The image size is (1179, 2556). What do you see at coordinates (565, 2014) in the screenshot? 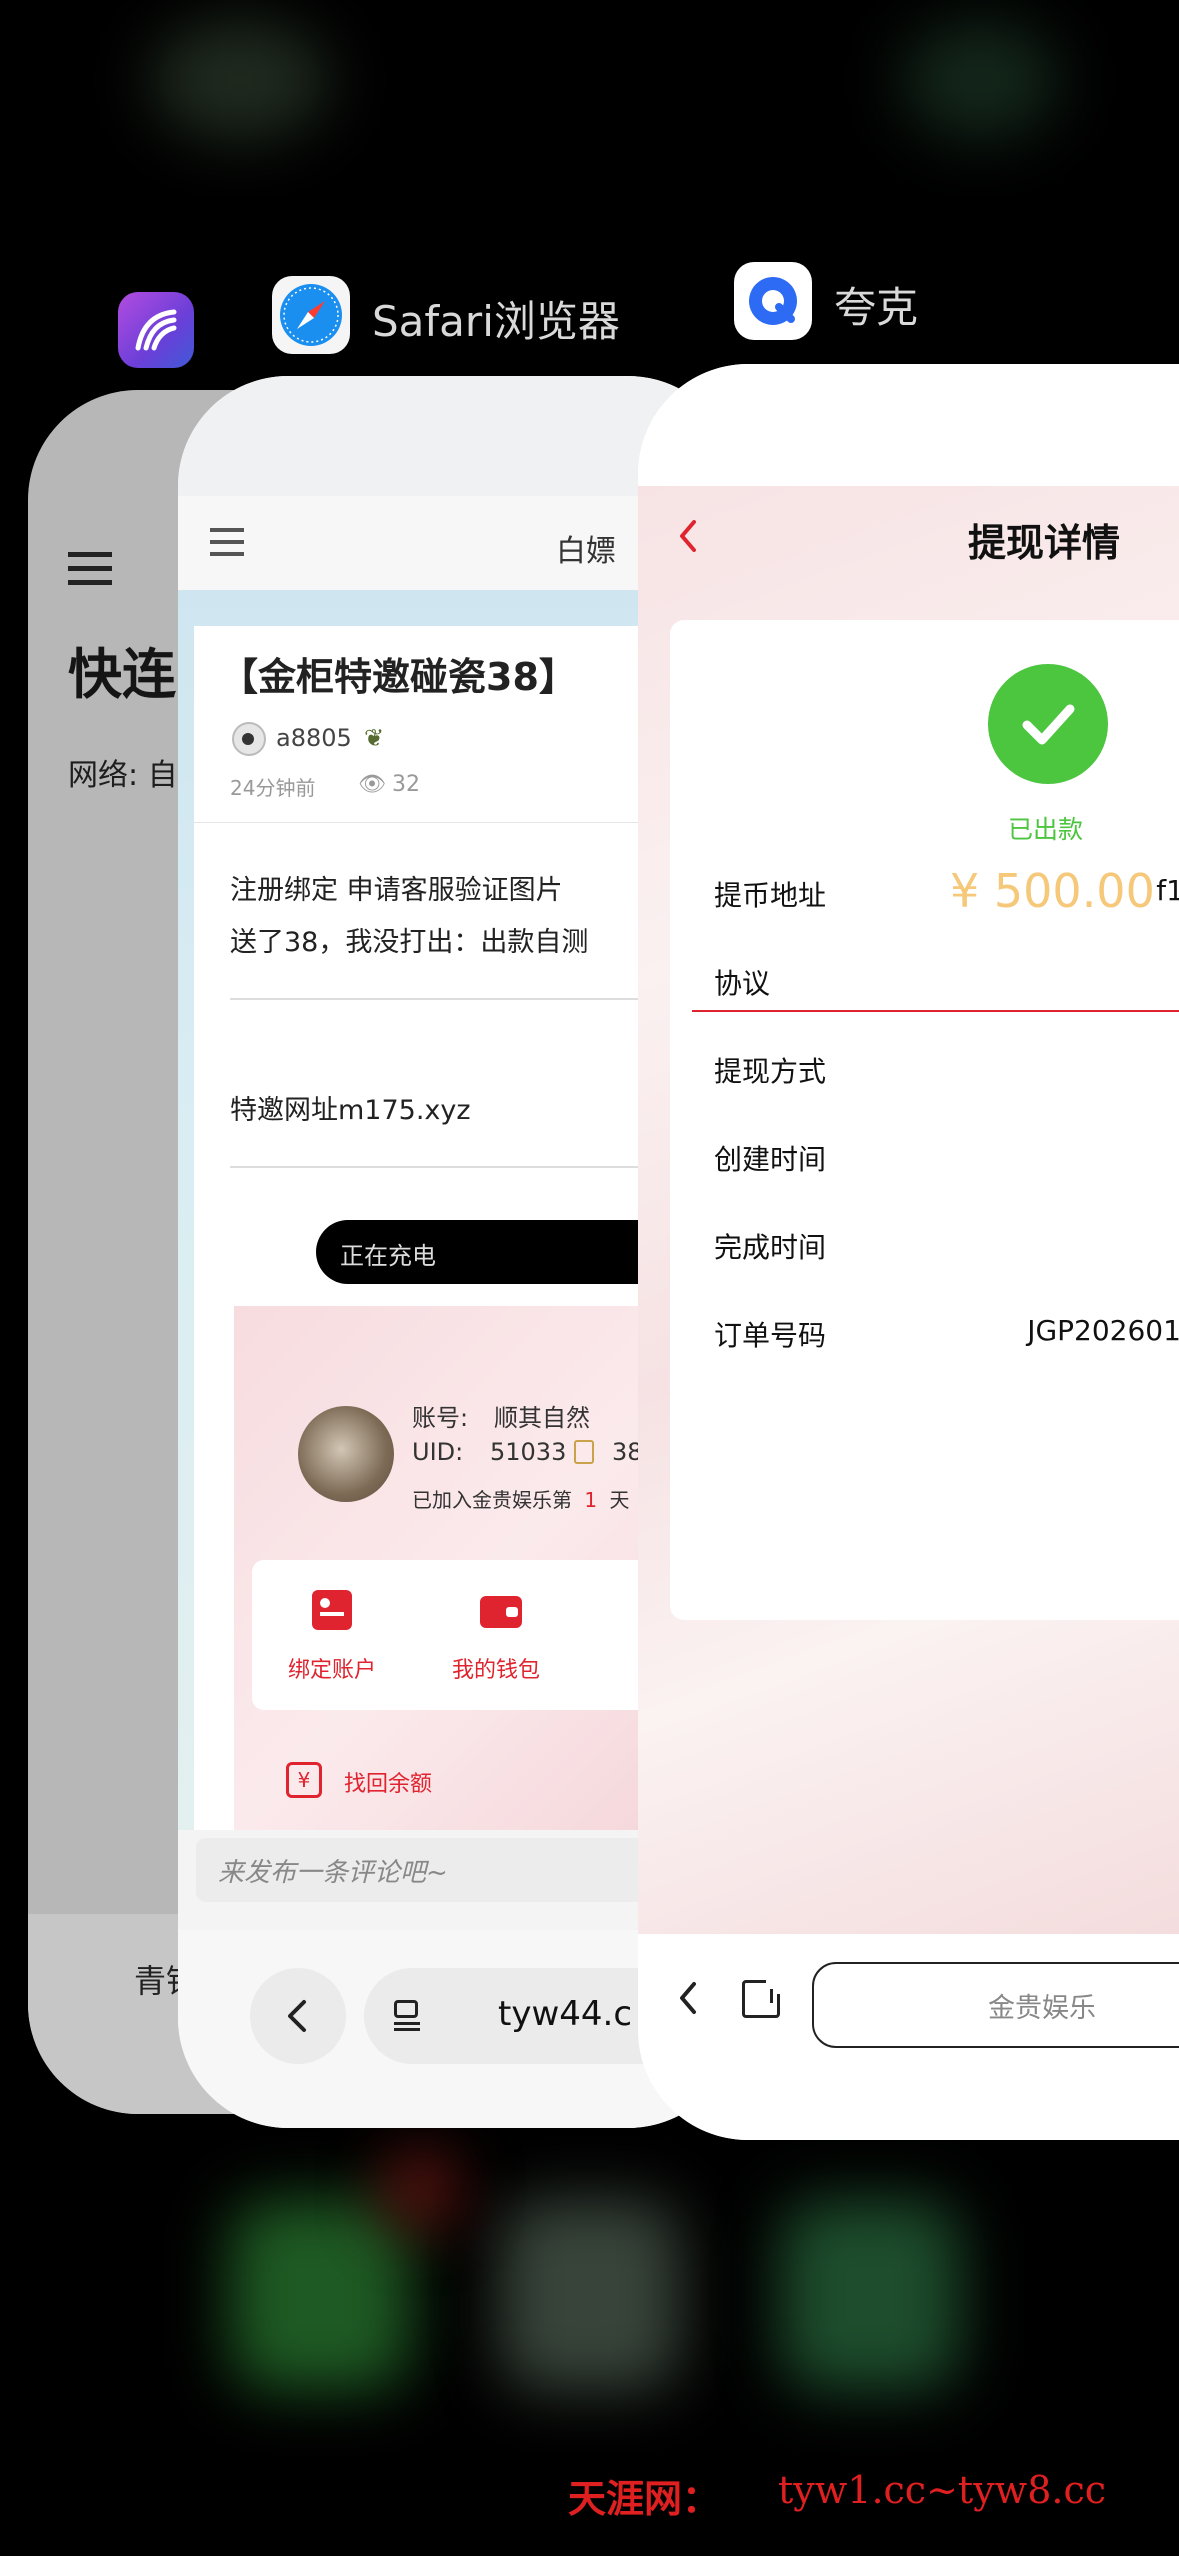
I see `url-text: tyw44.c` at bounding box center [565, 2014].